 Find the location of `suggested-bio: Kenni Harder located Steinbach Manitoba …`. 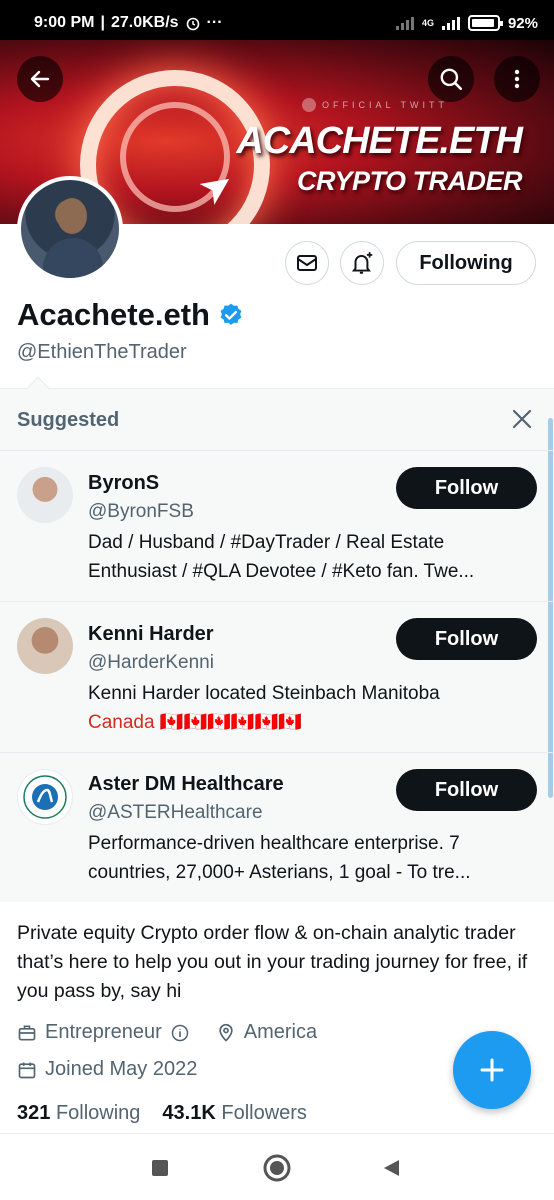

suggested-bio: Kenni Harder located Steinbach Manitoba … is located at coordinates (310, 708).